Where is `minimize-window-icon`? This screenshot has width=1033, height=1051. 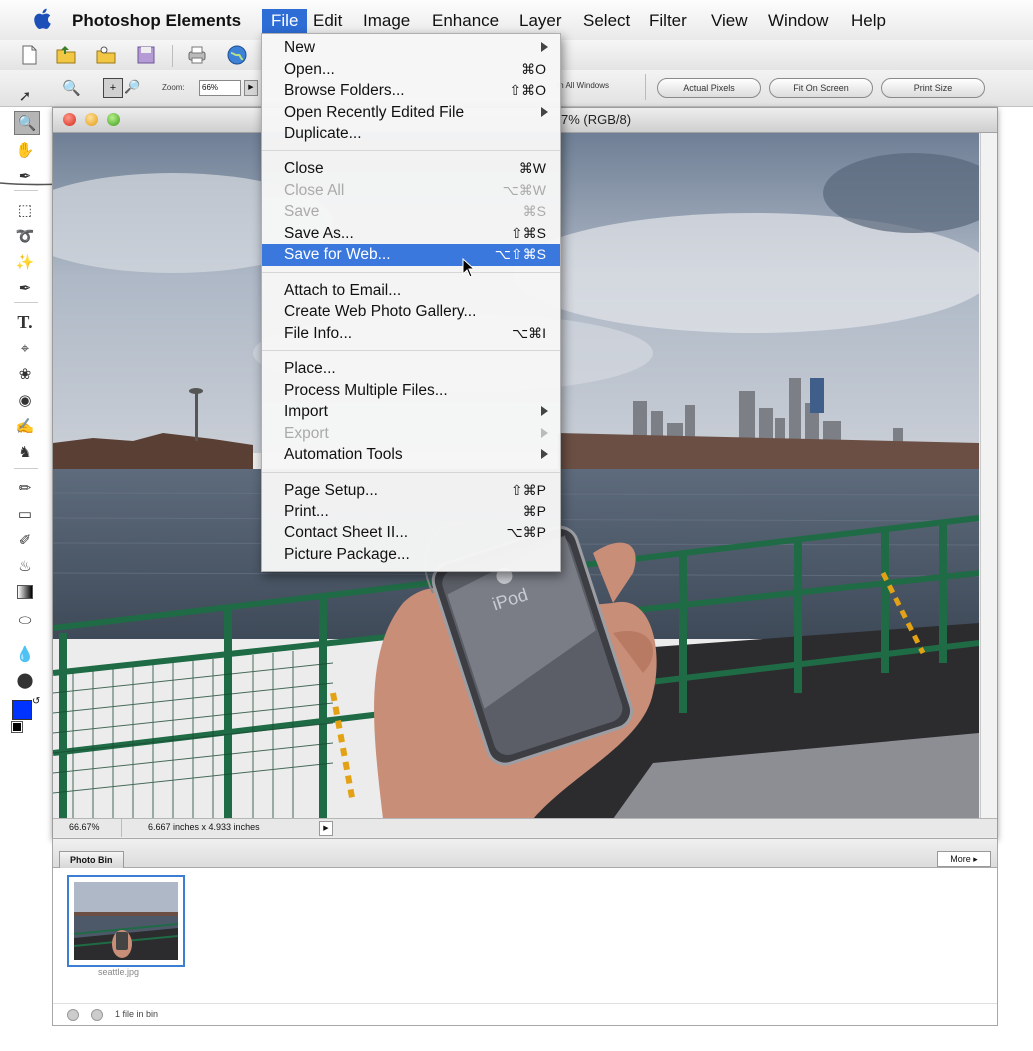
minimize-window-icon is located at coordinates (91, 119).